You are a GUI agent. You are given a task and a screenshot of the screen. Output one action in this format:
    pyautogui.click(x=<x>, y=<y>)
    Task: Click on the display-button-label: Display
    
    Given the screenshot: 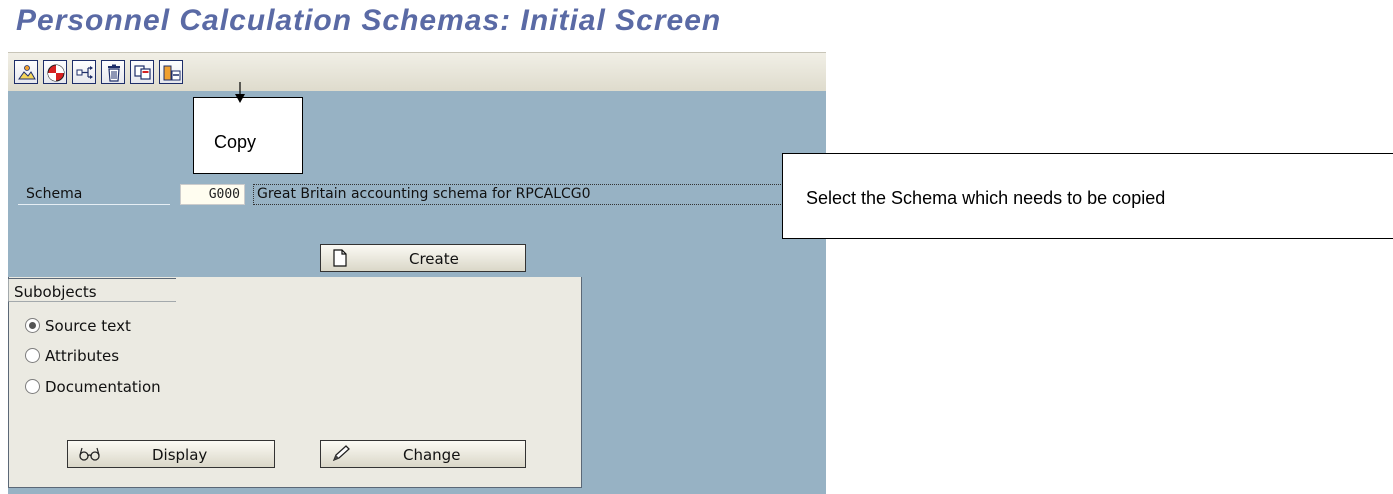 What is the action you would take?
    pyautogui.click(x=180, y=455)
    